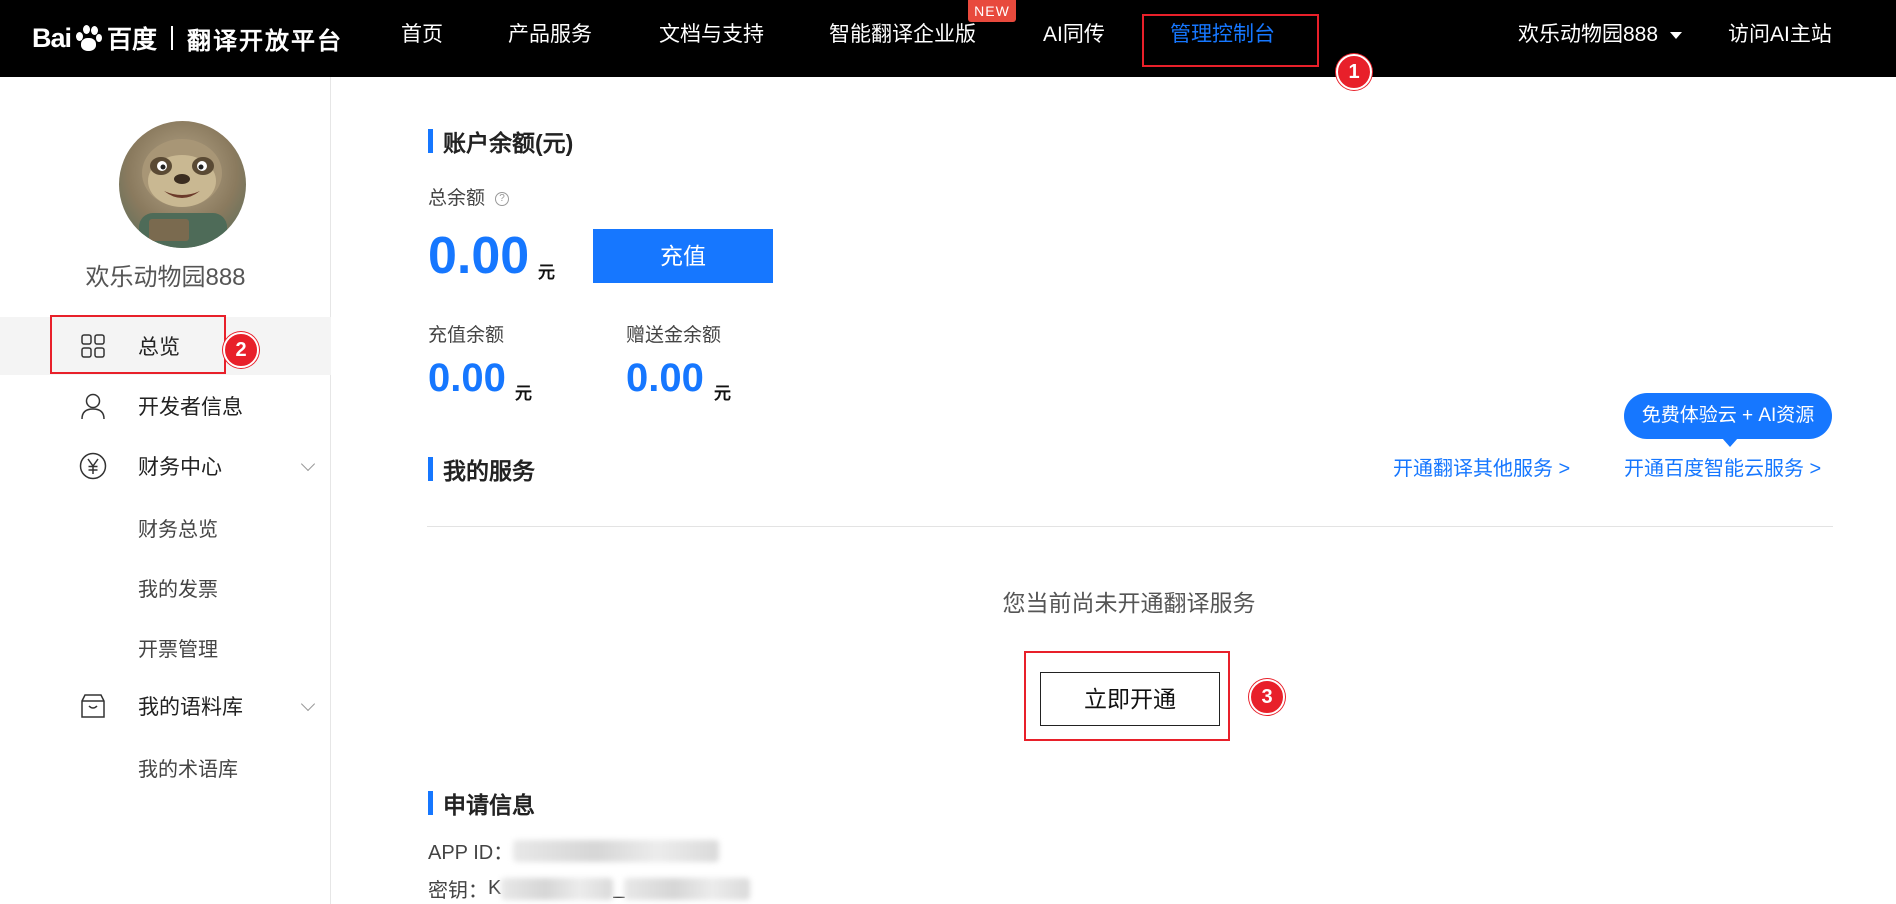 The image size is (1896, 904). I want to click on total-balance-unit: 元, so click(546, 272).